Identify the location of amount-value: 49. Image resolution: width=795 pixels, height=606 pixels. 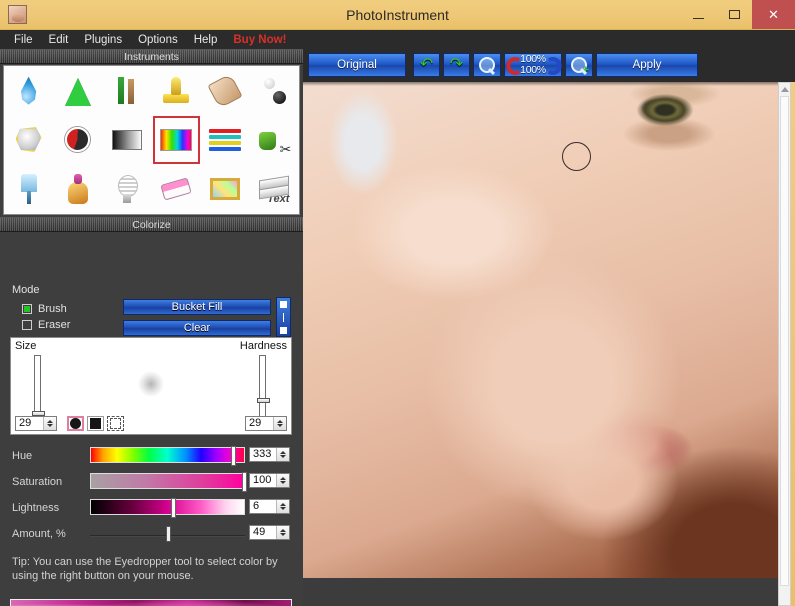
(259, 532).